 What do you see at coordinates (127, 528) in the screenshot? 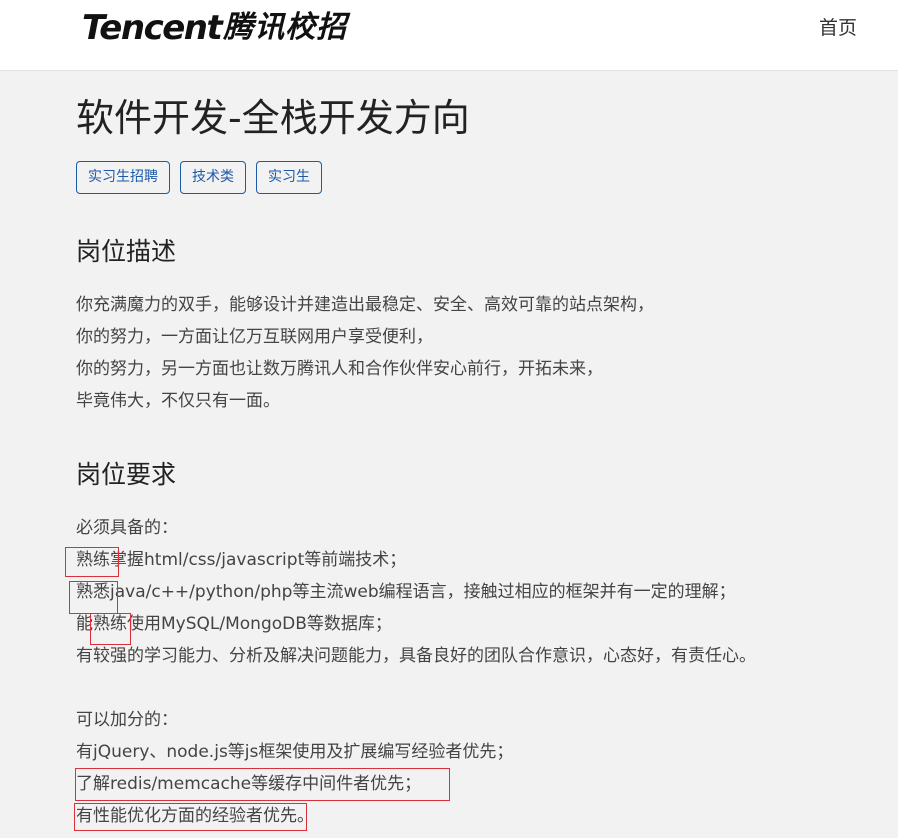
I see `required-label: 必须具备的：` at bounding box center [127, 528].